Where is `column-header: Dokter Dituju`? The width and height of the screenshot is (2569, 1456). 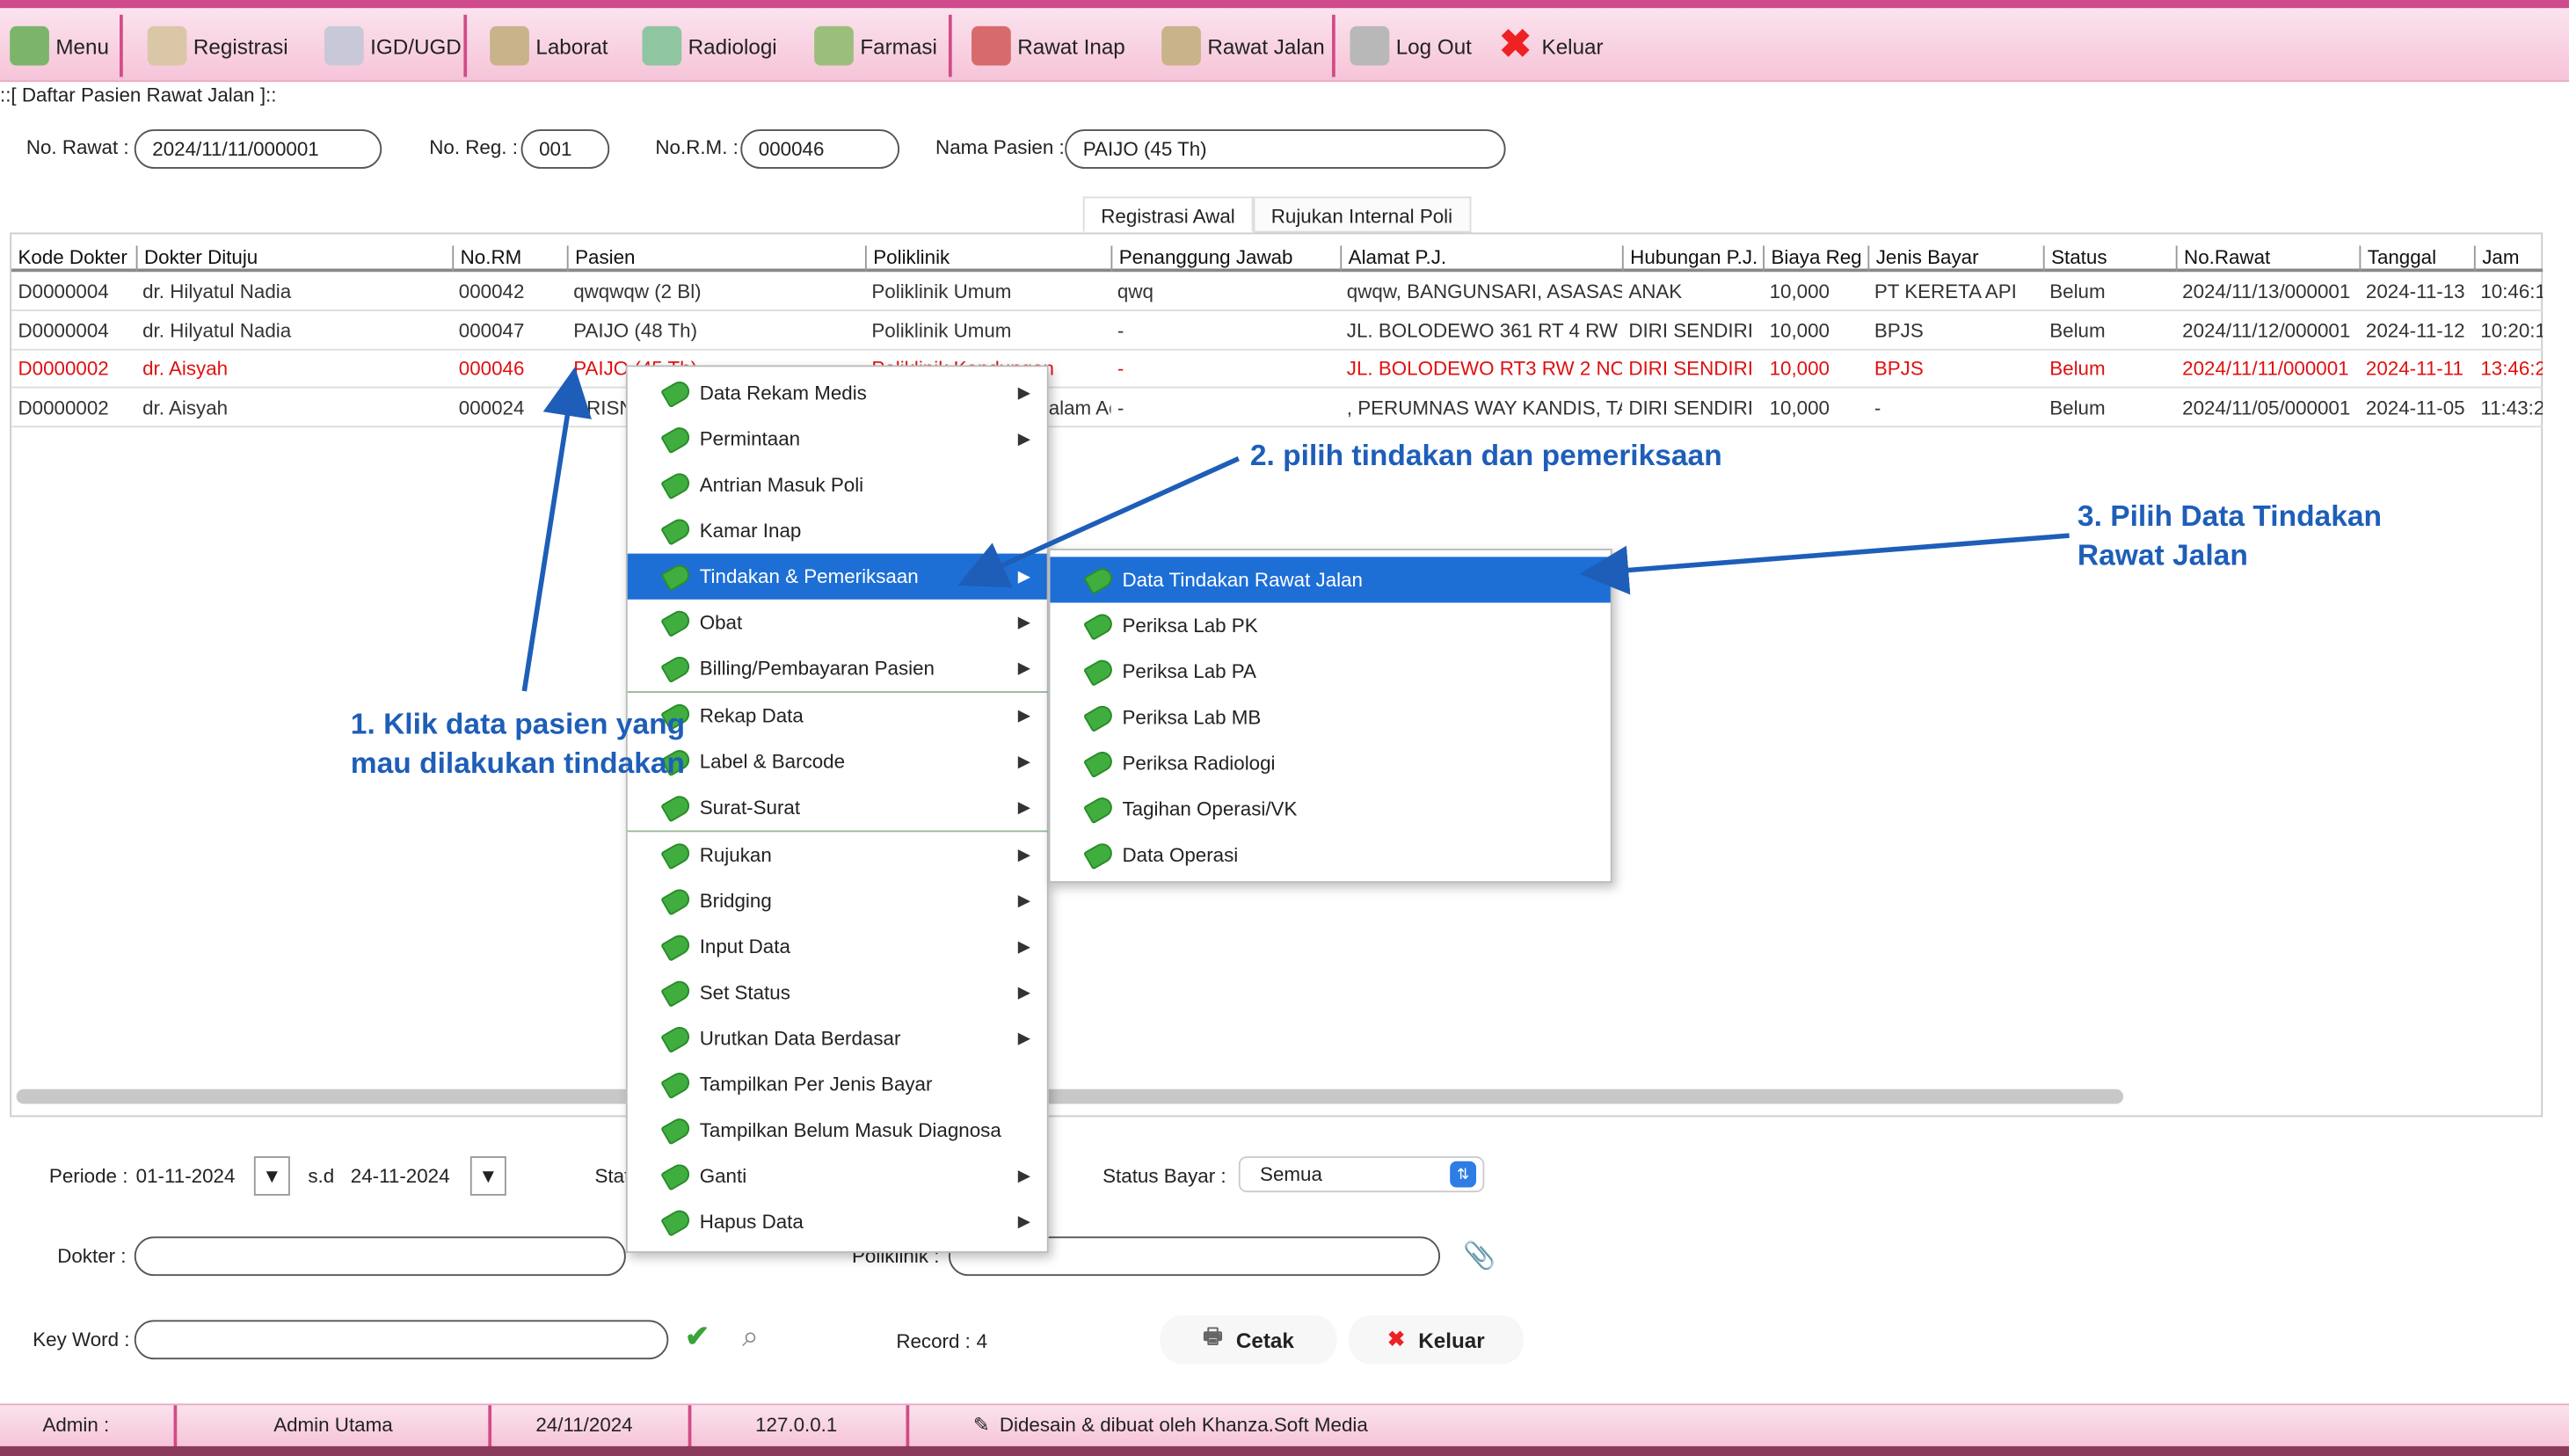
column-header: Dokter Dituju is located at coordinates (294, 259).